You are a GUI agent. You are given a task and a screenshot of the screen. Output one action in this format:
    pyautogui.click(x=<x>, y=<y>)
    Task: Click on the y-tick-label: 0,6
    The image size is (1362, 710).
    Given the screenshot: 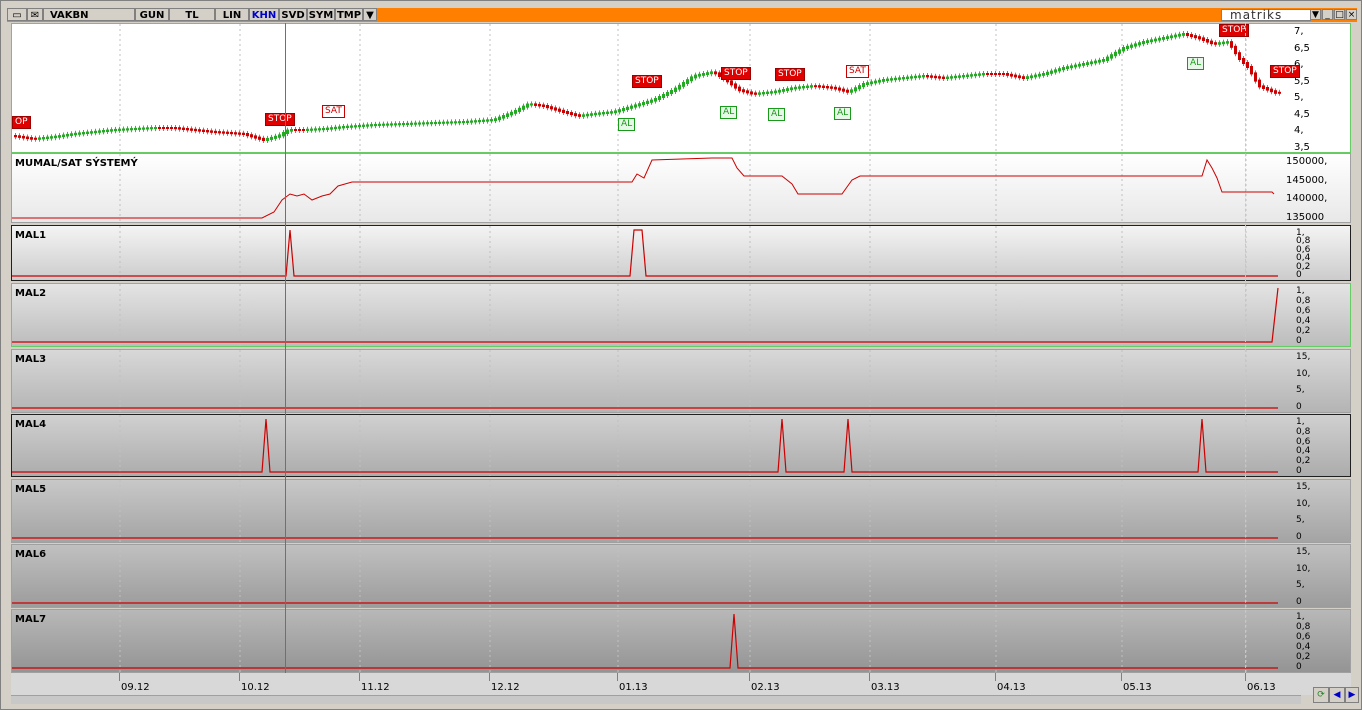 What is the action you would take?
    pyautogui.click(x=1303, y=637)
    